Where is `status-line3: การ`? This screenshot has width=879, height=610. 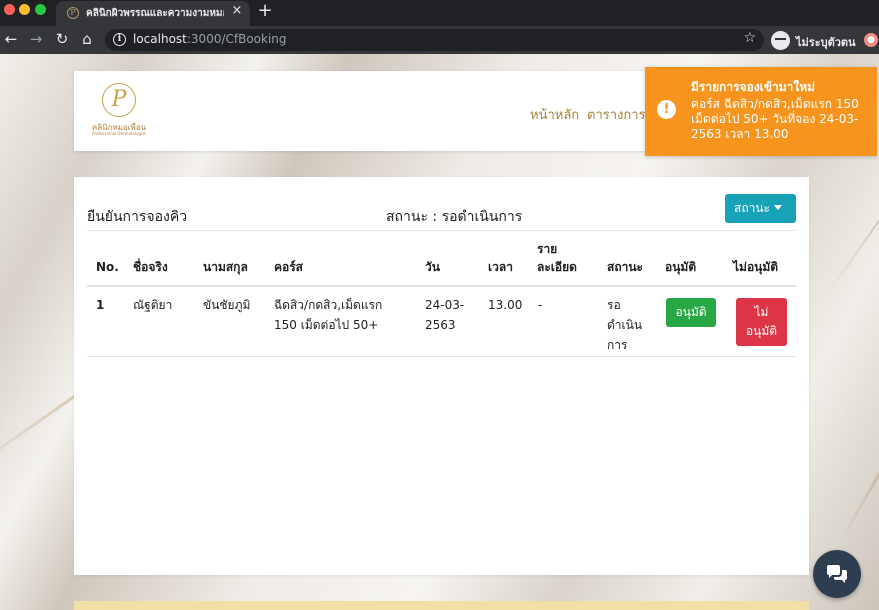
status-line3: การ is located at coordinates (617, 345).